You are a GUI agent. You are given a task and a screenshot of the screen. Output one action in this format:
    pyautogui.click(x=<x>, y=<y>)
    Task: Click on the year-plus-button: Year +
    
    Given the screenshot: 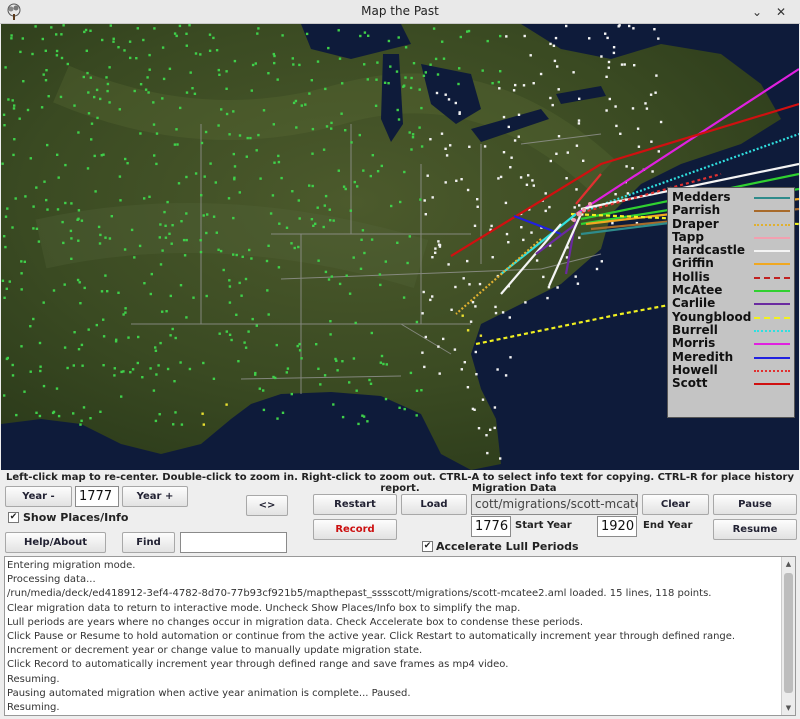 What is the action you would take?
    pyautogui.click(x=155, y=496)
    